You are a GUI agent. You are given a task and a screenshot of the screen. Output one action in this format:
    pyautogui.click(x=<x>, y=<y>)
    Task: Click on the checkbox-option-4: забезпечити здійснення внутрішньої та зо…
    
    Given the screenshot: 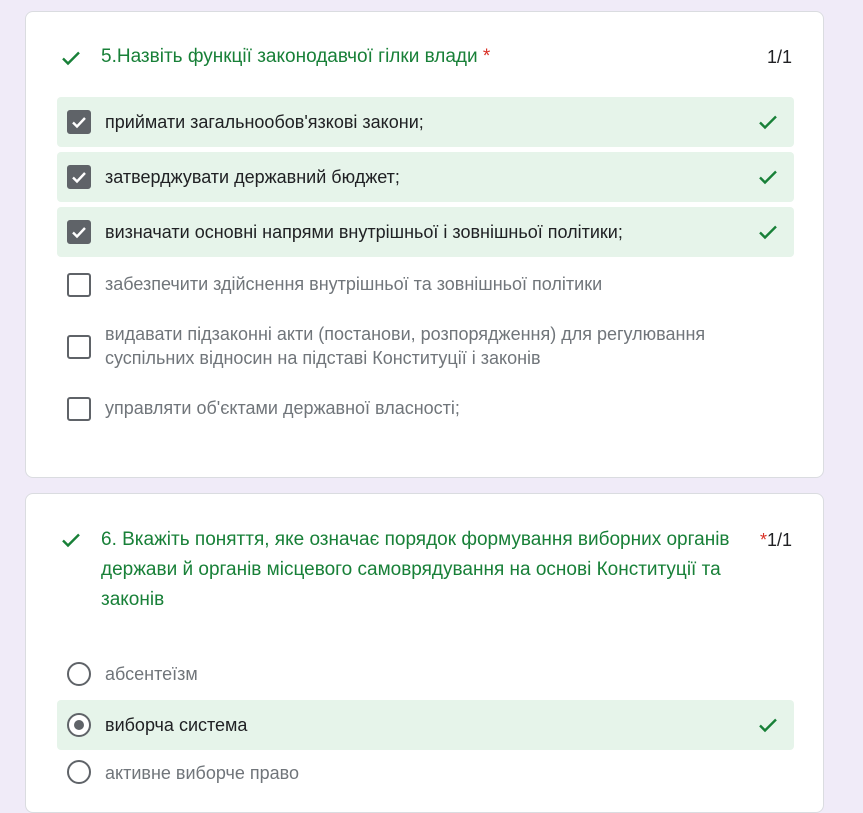 What is the action you would take?
    pyautogui.click(x=425, y=285)
    